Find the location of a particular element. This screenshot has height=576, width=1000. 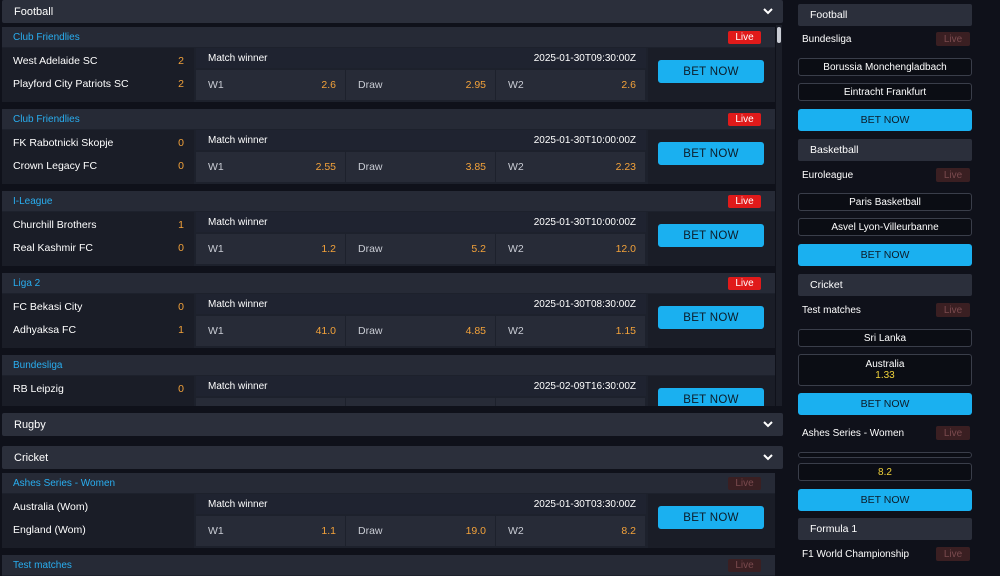

odd-w2: W2 2.6 is located at coordinates (570, 85).